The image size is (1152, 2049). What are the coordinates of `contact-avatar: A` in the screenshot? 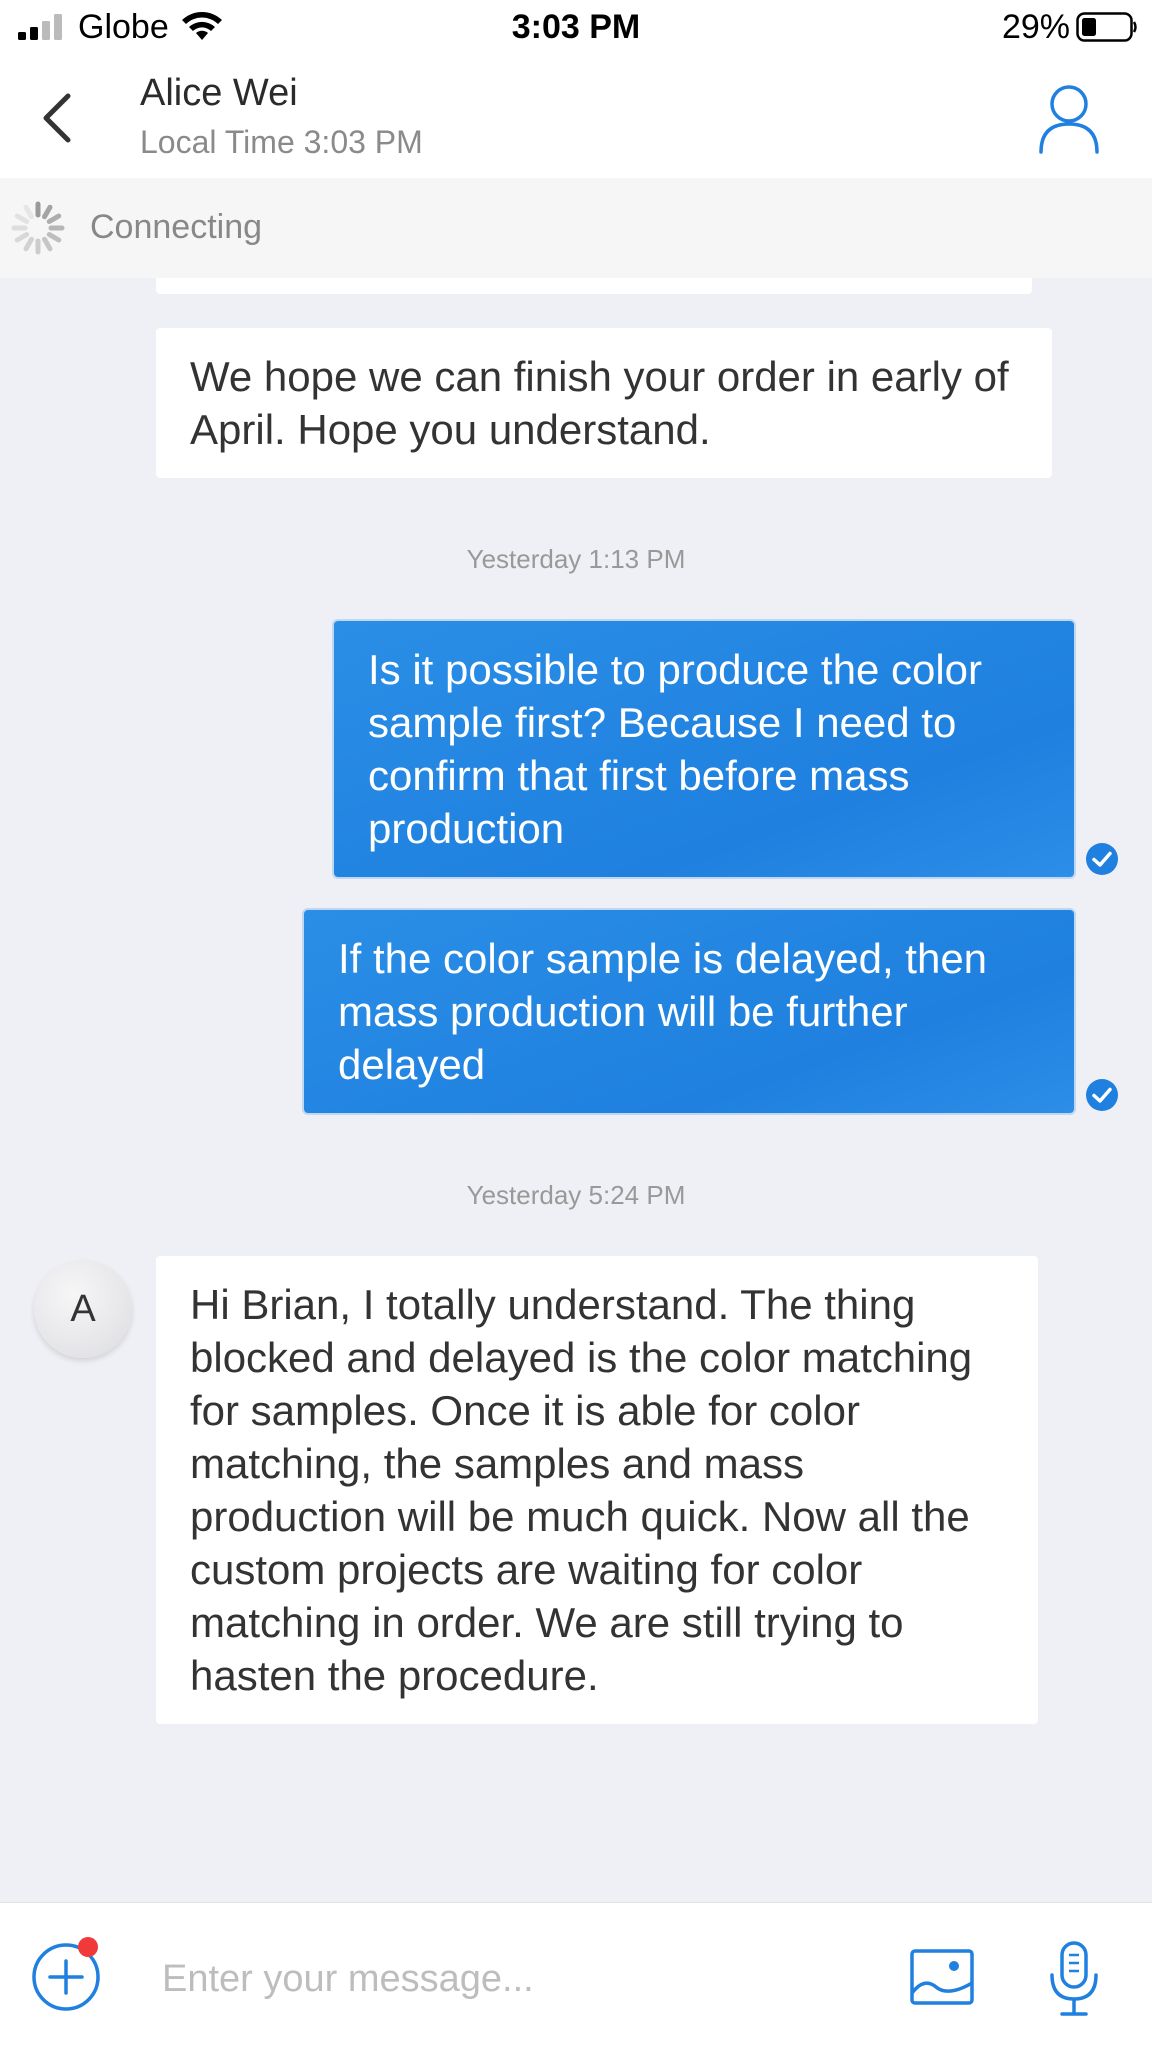 It's located at (83, 1309).